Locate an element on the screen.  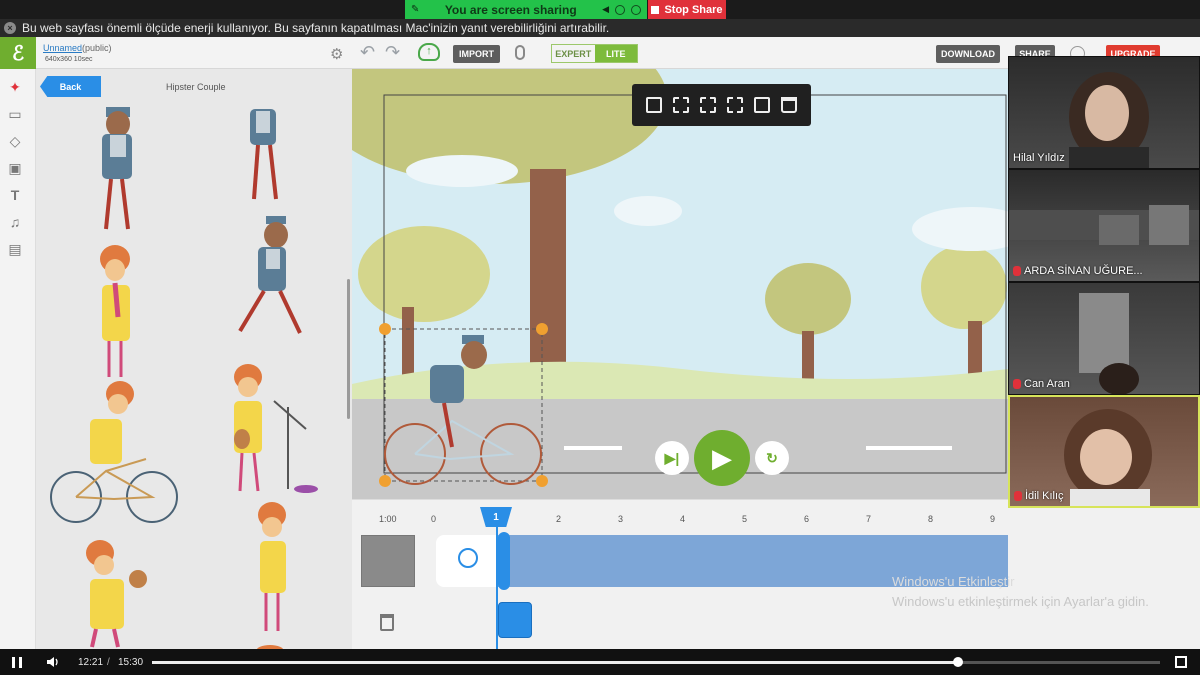
props-icon: ◇ is located at coordinates (15, 141).